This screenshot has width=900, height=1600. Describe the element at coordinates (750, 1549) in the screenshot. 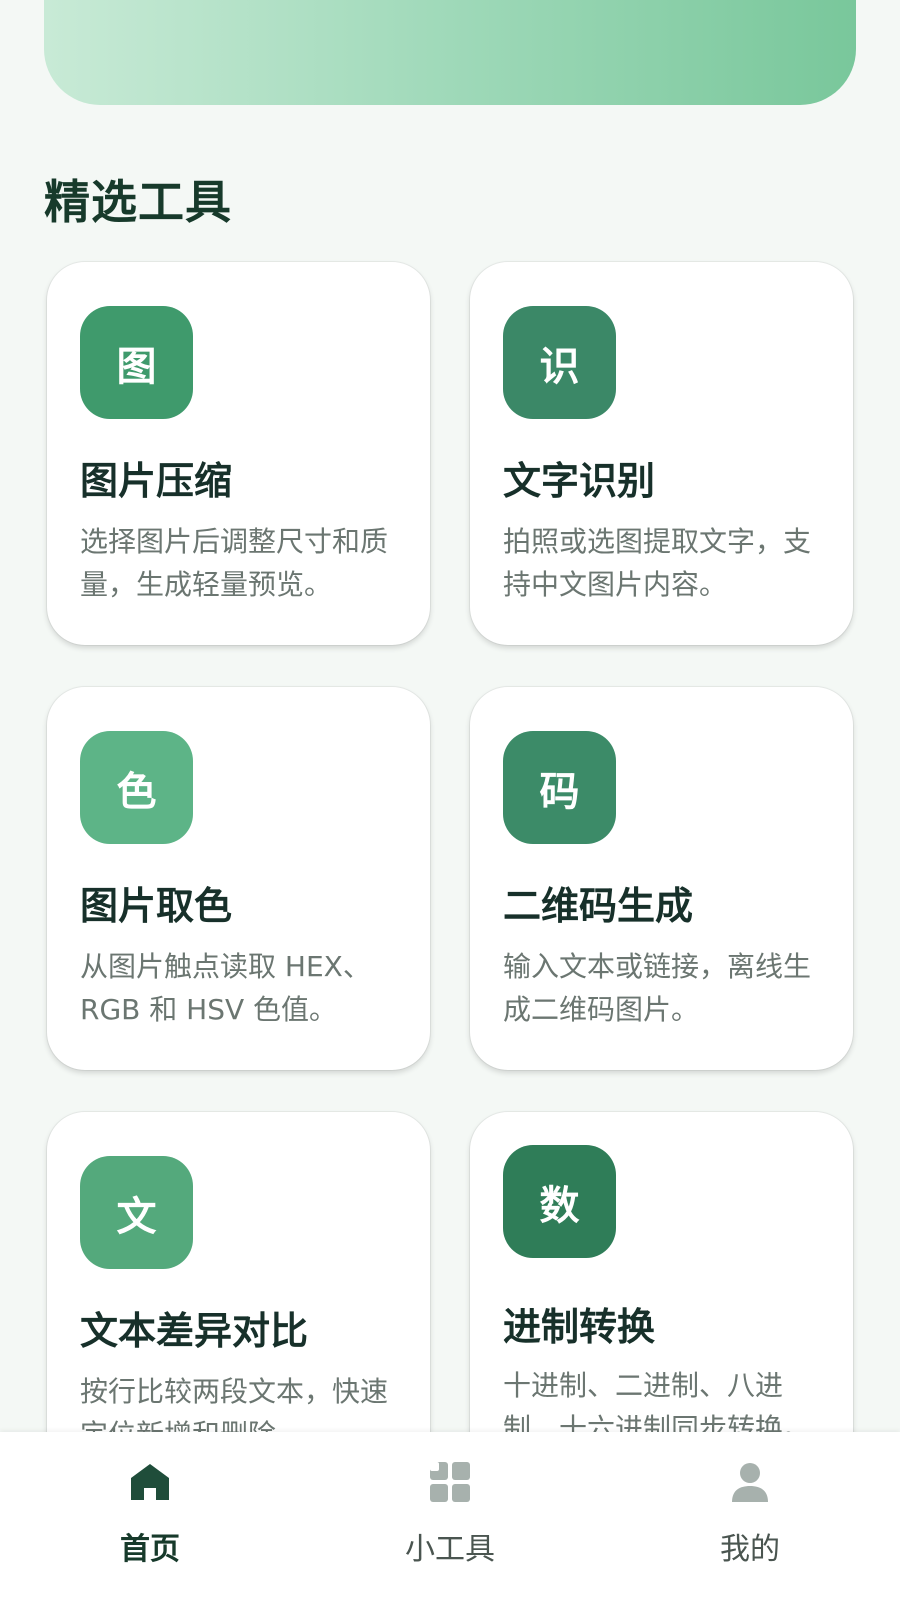

I see `tab-label-me: 我的` at that location.